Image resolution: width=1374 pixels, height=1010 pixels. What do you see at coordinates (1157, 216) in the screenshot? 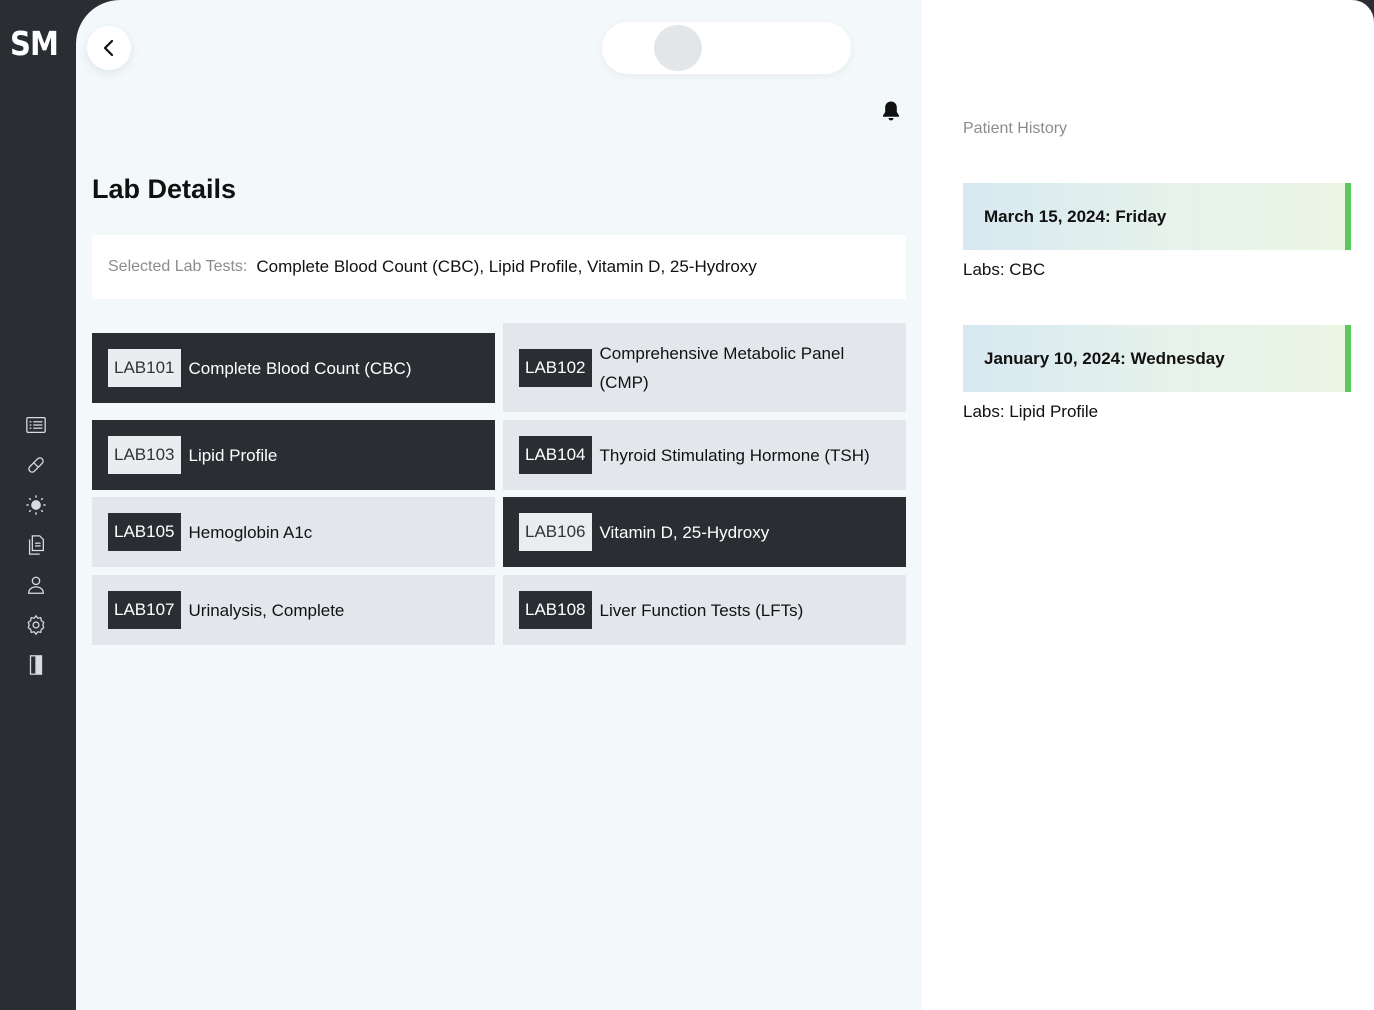
I see `history-entry-date: March 15, 2024: Friday` at bounding box center [1157, 216].